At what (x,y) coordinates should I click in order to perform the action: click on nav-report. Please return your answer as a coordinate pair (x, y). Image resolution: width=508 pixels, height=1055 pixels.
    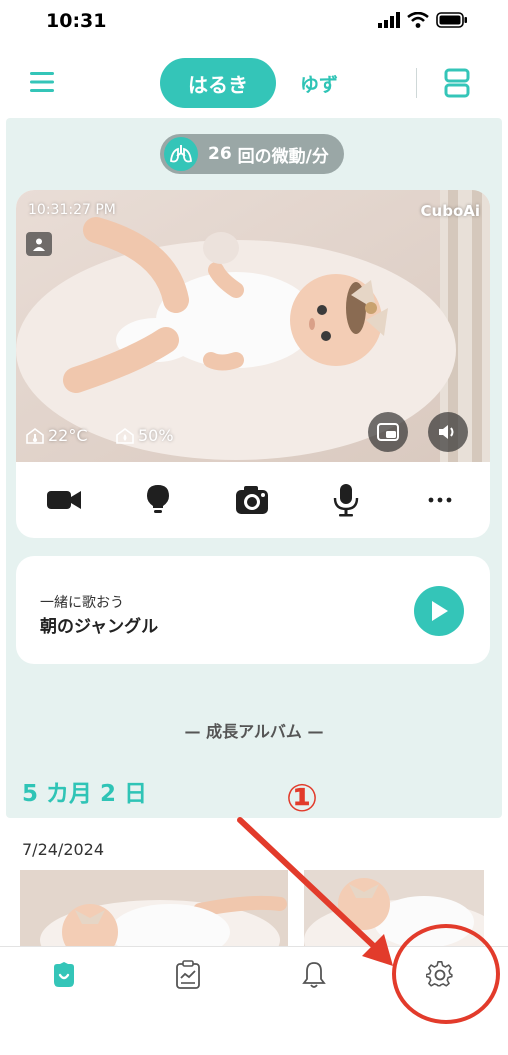
    Looking at the image, I should click on (188, 975).